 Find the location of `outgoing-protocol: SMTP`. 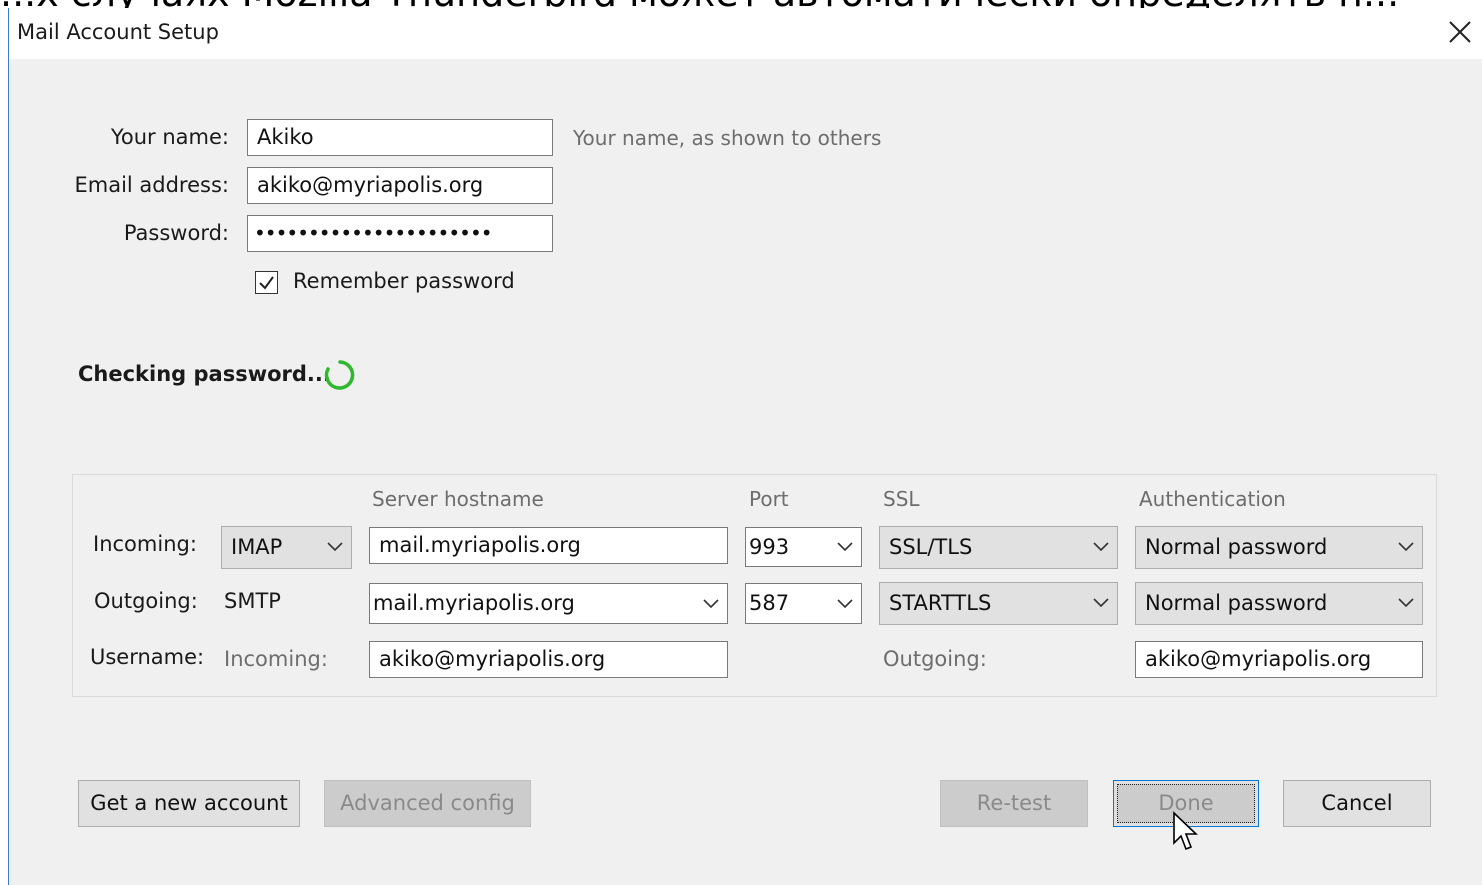

outgoing-protocol: SMTP is located at coordinates (252, 601).